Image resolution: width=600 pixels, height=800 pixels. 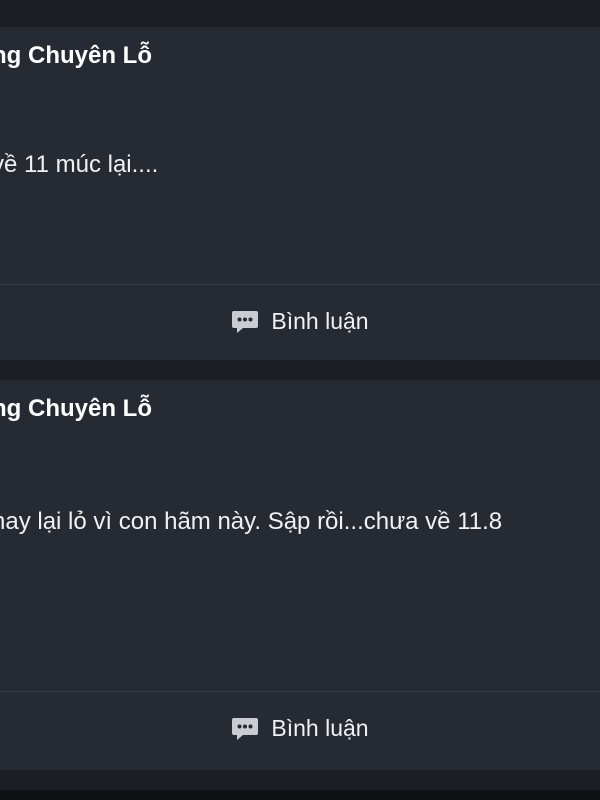 What do you see at coordinates (300, 795) in the screenshot?
I see `bottom-edge` at bounding box center [300, 795].